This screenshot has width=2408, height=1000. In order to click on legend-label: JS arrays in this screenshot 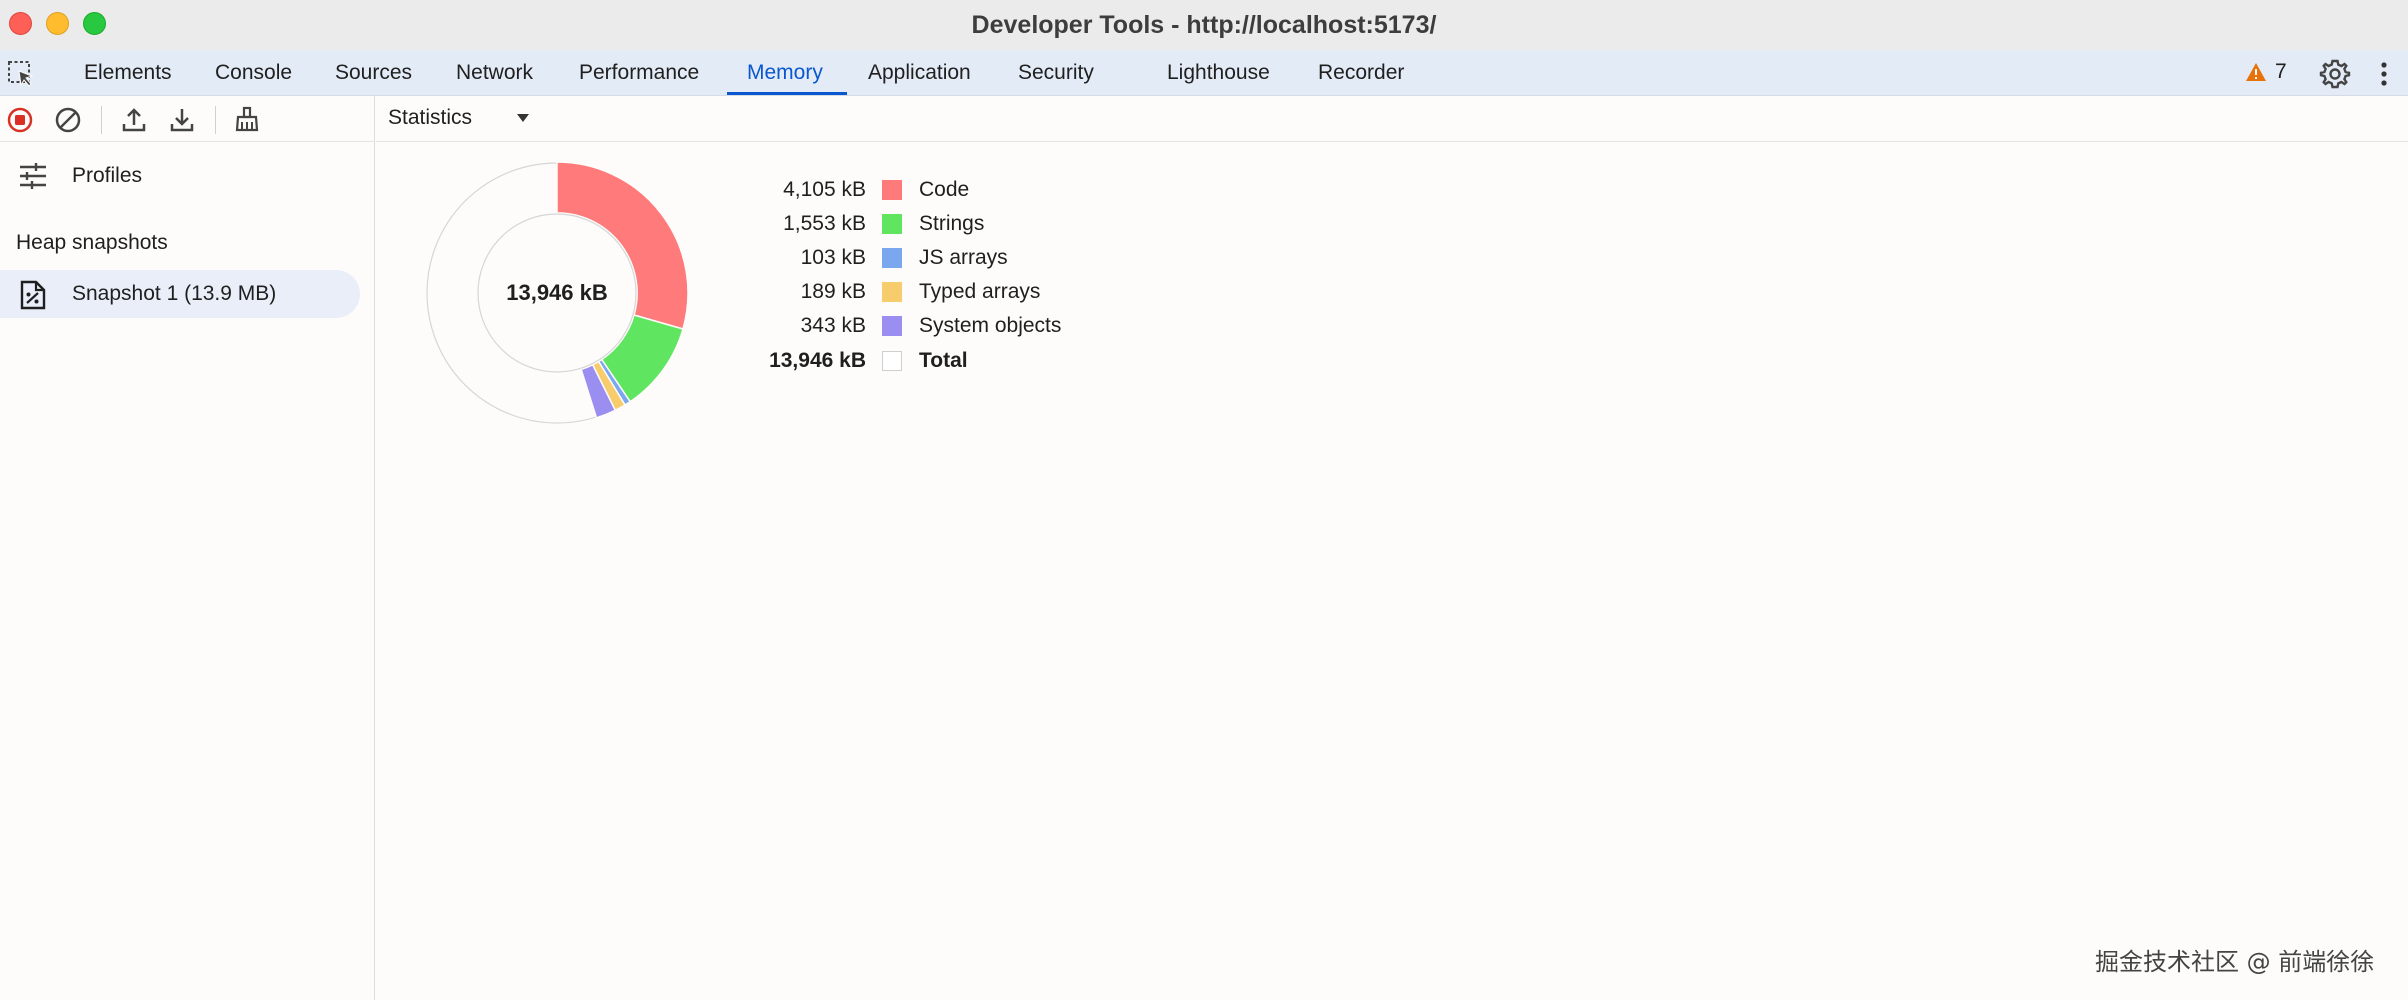, I will do `click(963, 257)`.